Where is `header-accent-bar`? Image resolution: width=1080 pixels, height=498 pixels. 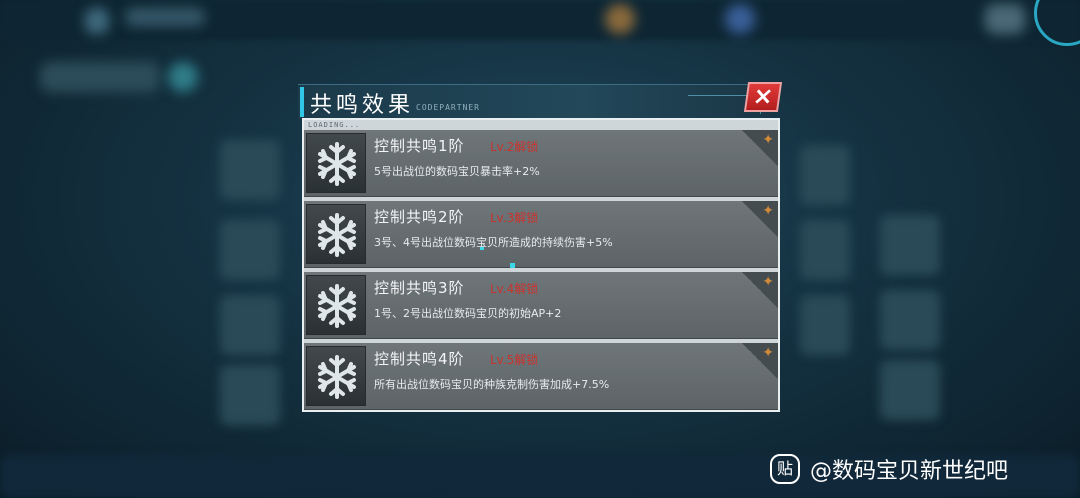 header-accent-bar is located at coordinates (302, 102).